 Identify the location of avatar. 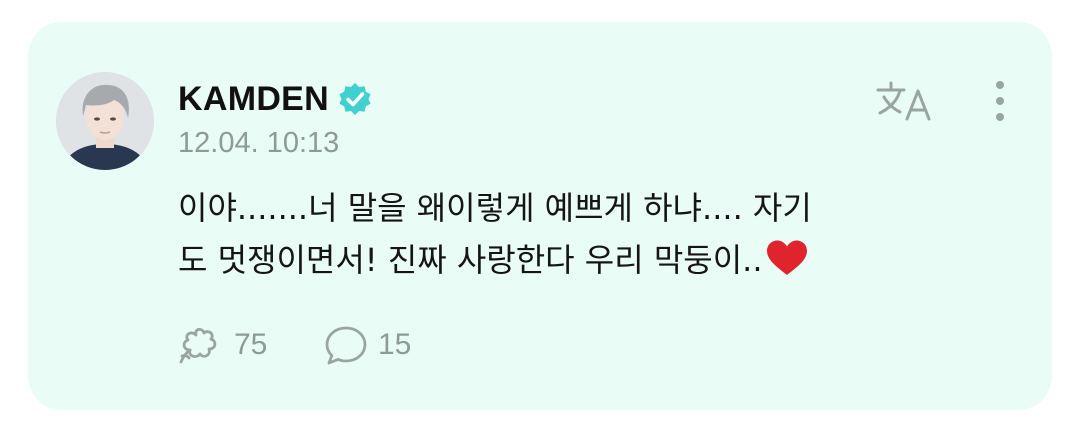
(105, 121).